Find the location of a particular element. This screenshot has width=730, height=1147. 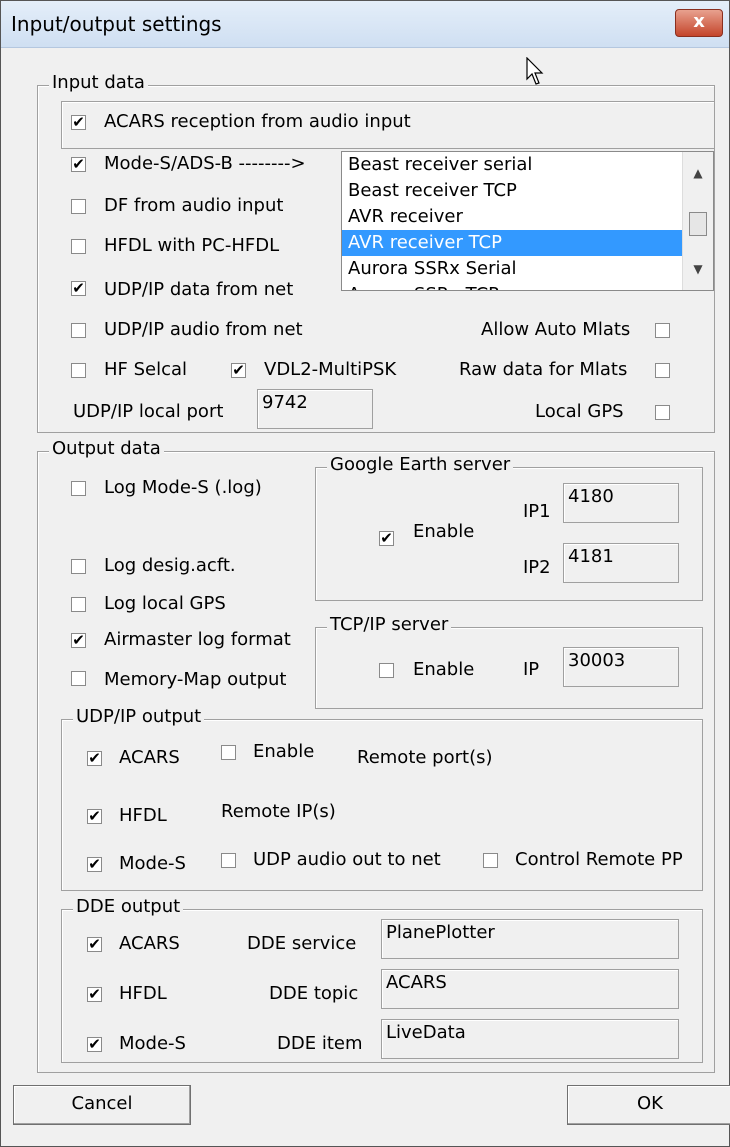

dde-output-label: DDE output is located at coordinates (128, 907).